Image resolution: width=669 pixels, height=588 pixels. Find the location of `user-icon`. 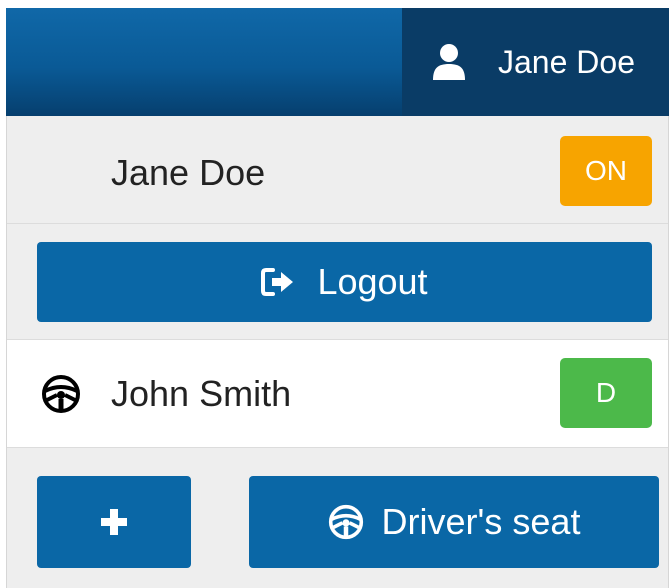

user-icon is located at coordinates (449, 62).